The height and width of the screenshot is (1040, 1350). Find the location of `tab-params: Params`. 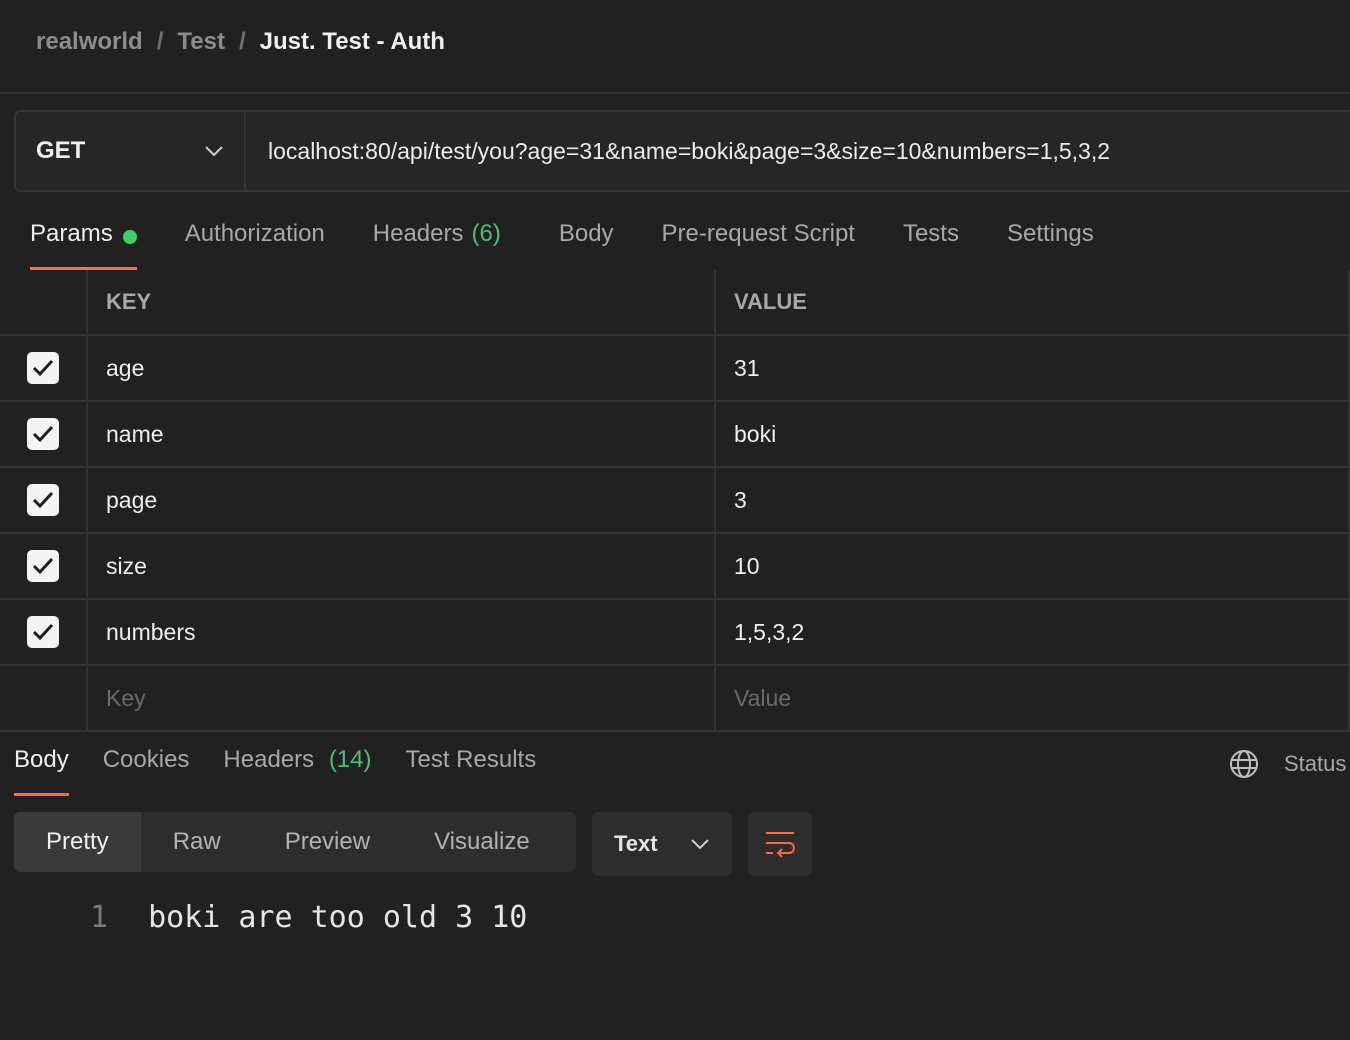

tab-params: Params is located at coordinates (83, 245).